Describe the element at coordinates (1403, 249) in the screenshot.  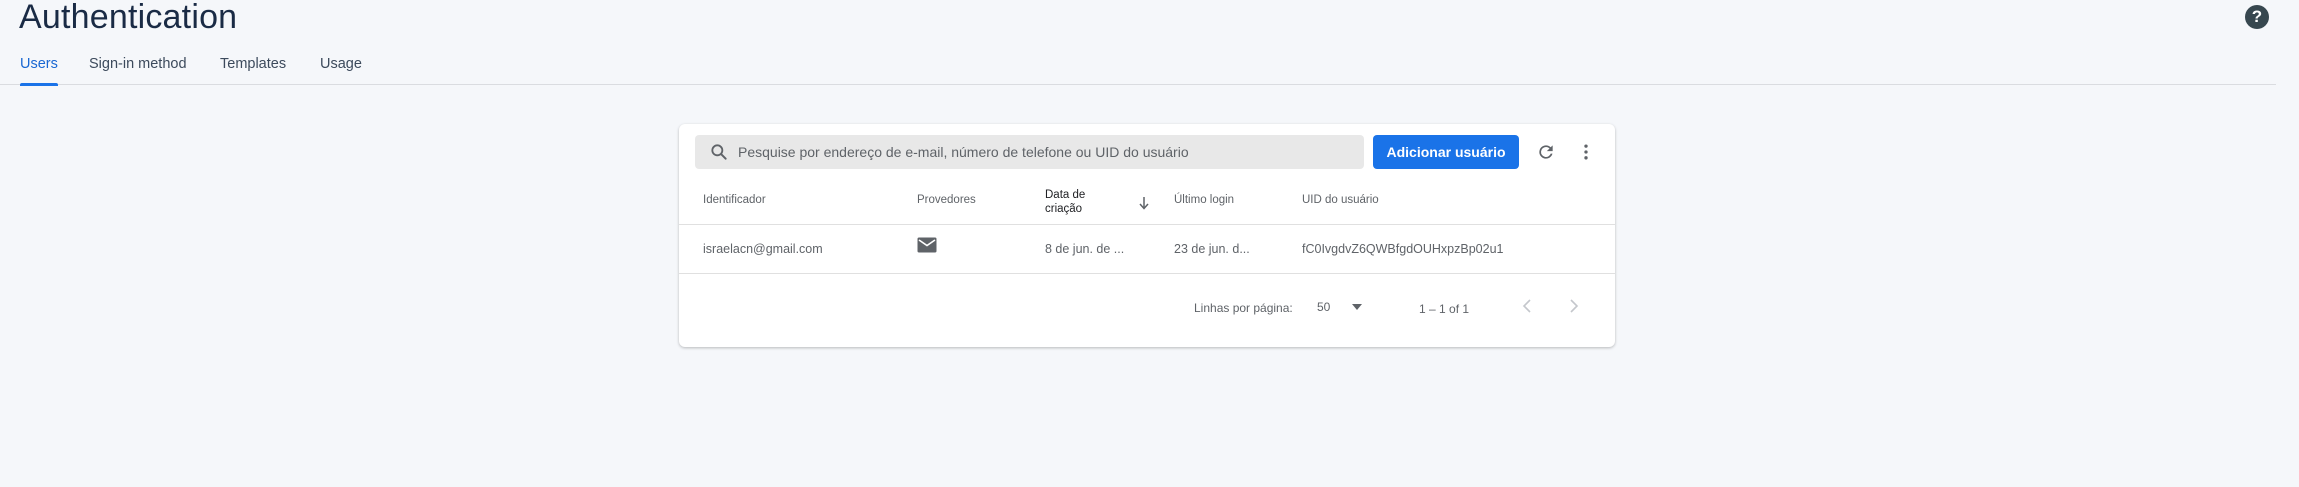
I see `cell-uid: fC0IvgdvZ6QWBfgdOUHxpzBp02u1` at that location.